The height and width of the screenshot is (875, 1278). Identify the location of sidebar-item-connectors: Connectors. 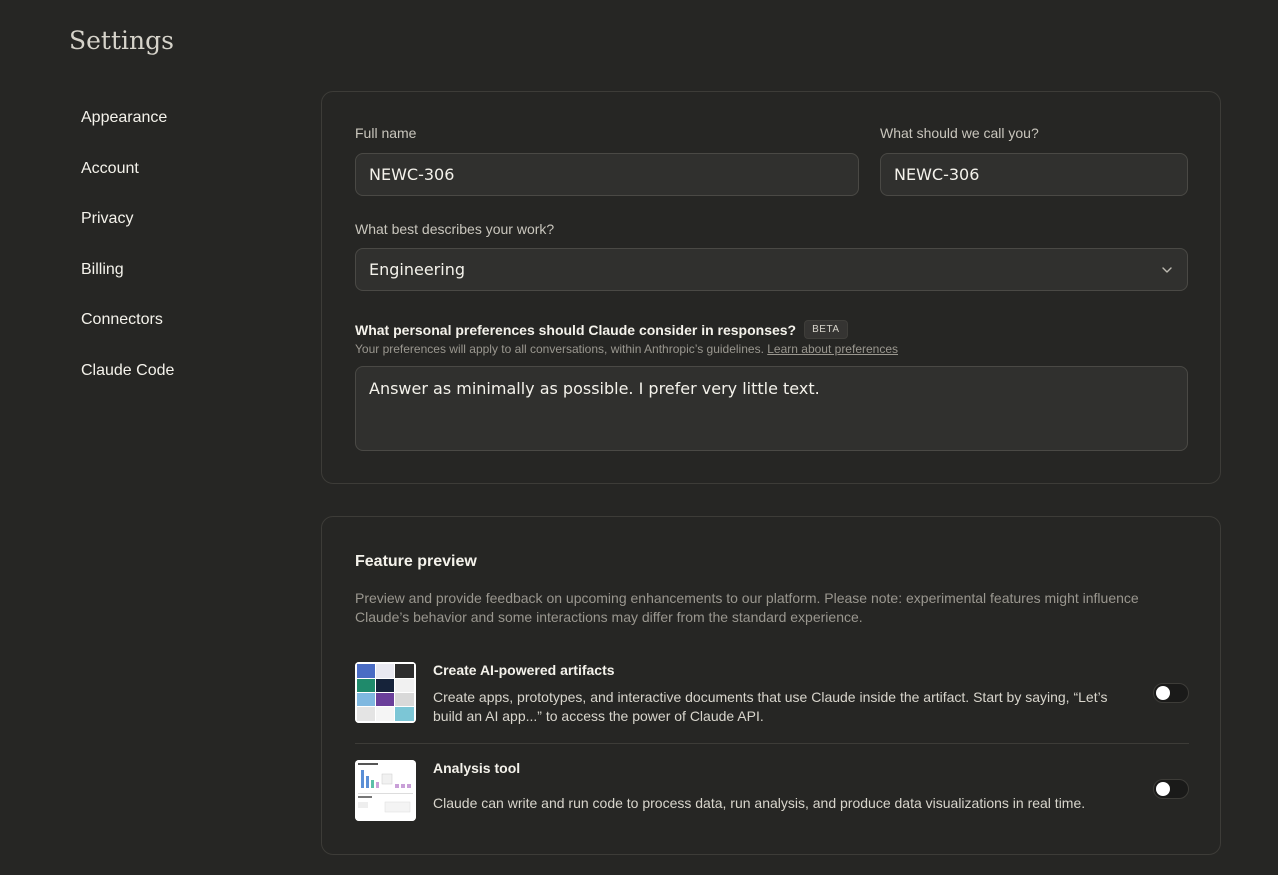
(169, 320).